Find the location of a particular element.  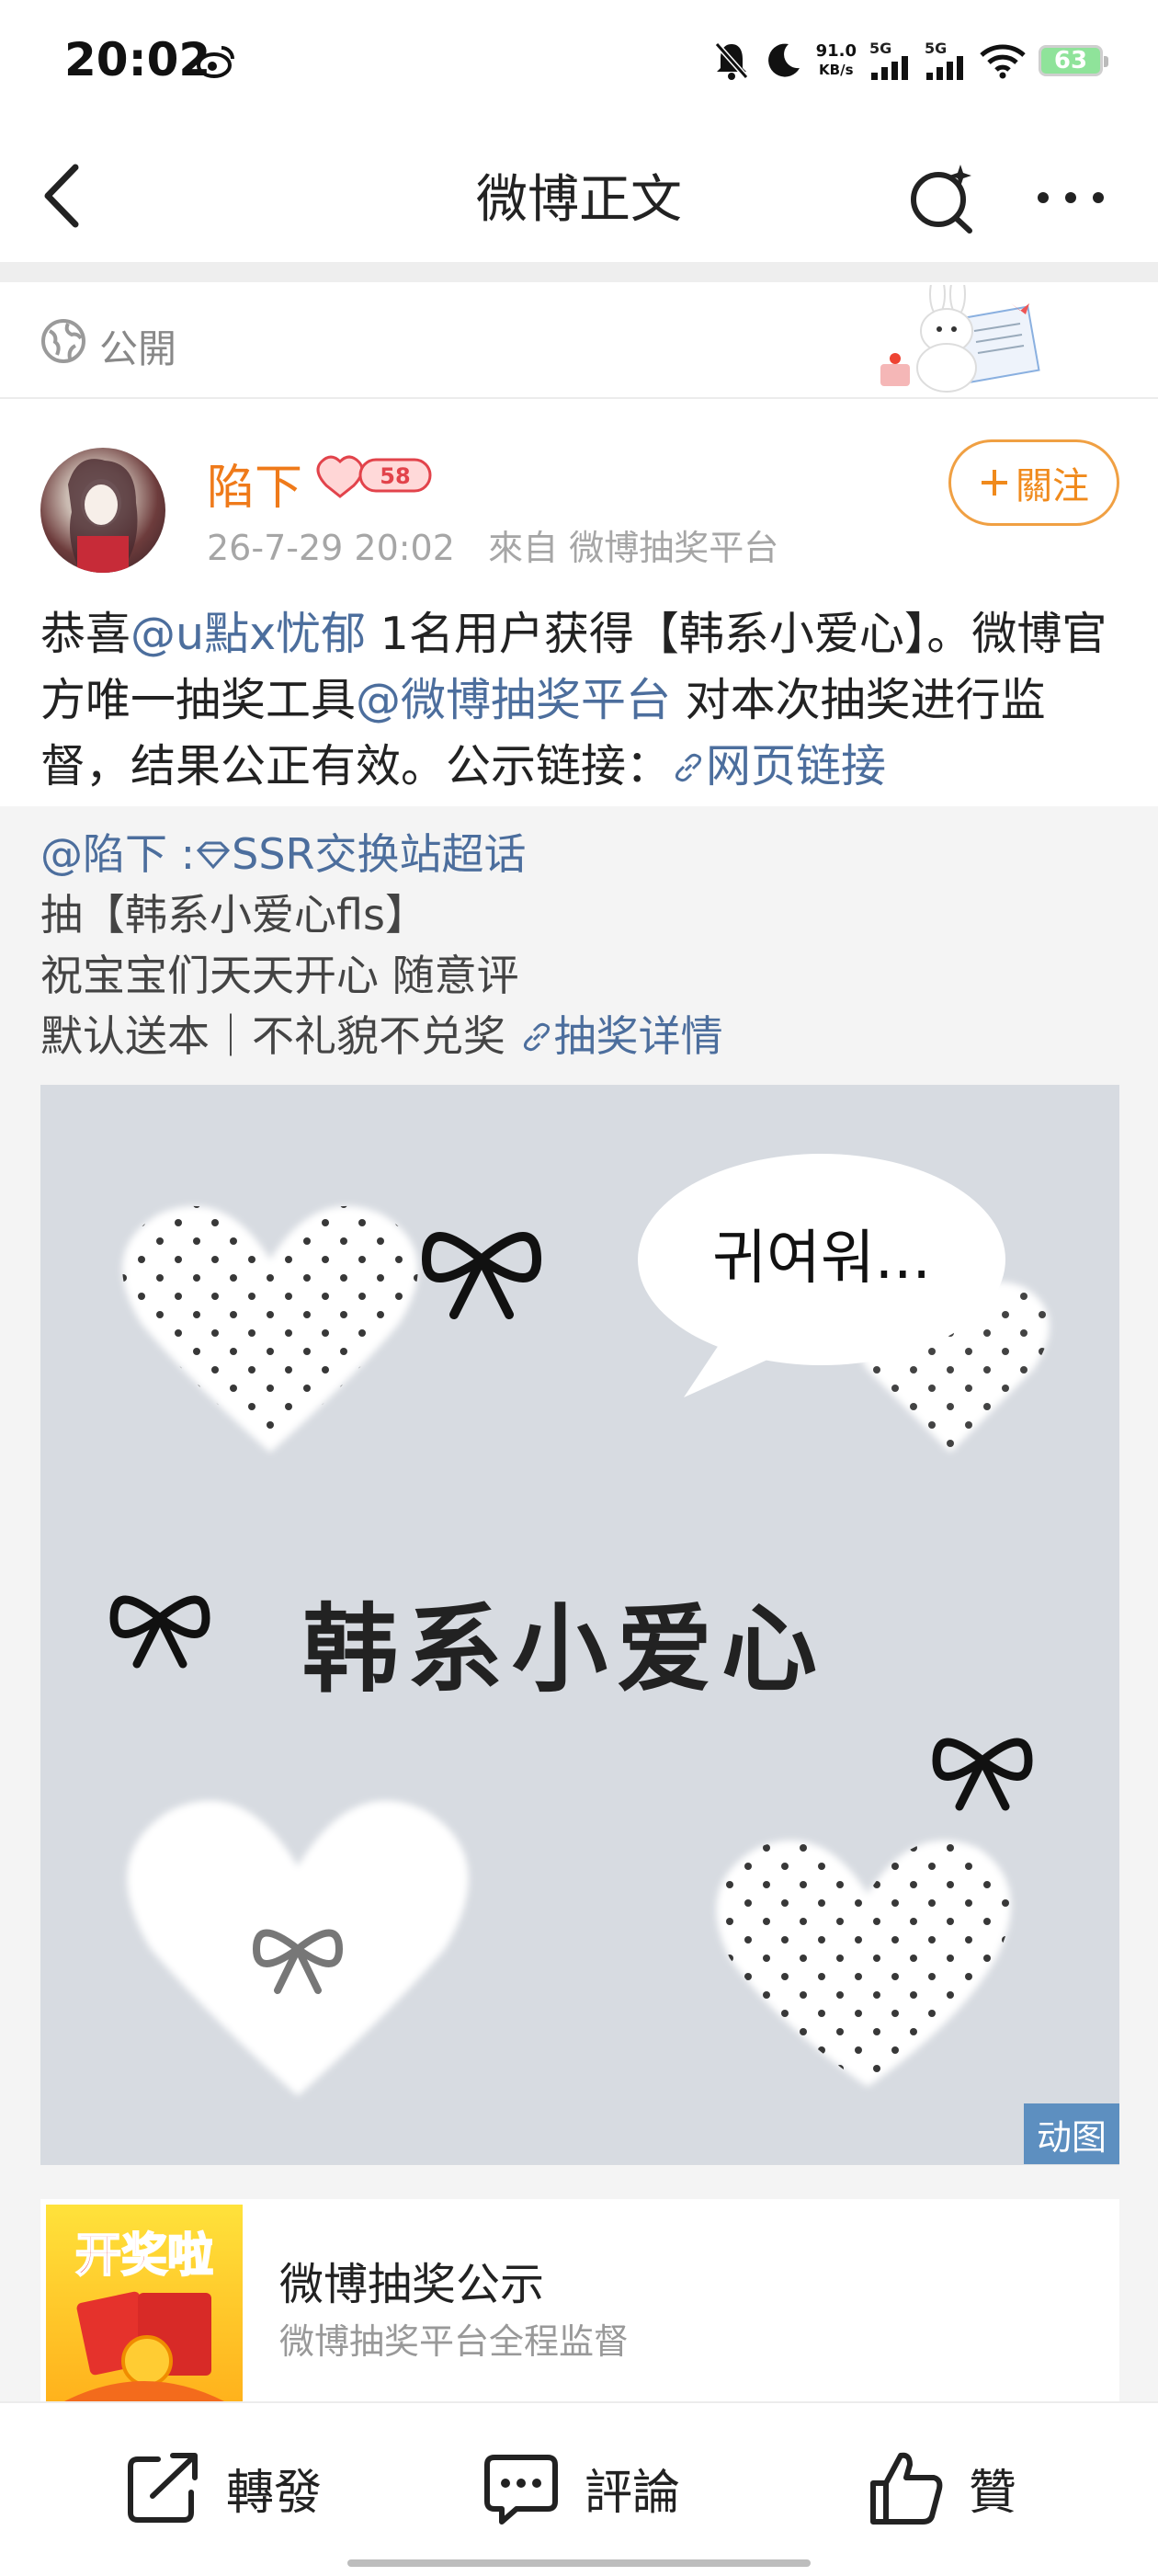

thumbs-up-icon is located at coordinates (906, 2488).